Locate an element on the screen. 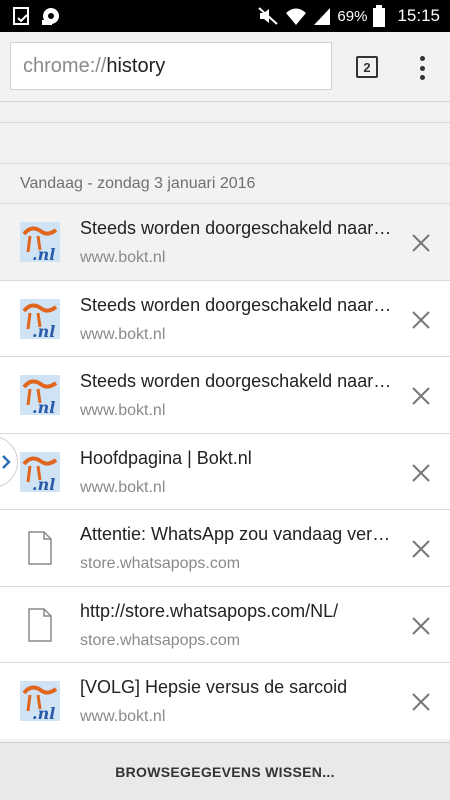 This screenshot has width=450, height=800. history-item-title: http://store.whatsapops.com/NL/ is located at coordinates (209, 610).